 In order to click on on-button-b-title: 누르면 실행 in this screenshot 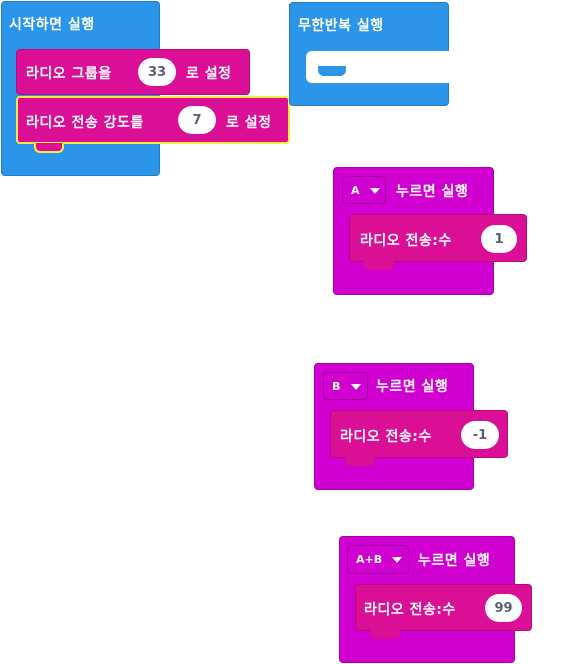, I will do `click(412, 387)`.